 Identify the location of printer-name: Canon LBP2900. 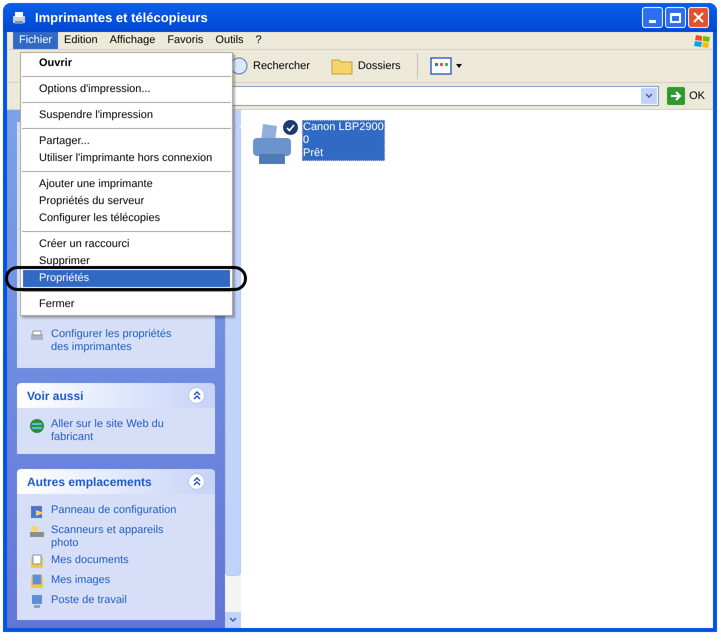
(343, 127).